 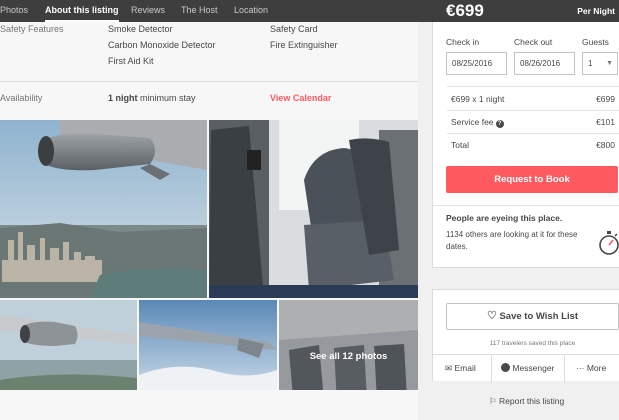 What do you see at coordinates (449, 368) in the screenshot?
I see `envelope-icon: ✉` at bounding box center [449, 368].